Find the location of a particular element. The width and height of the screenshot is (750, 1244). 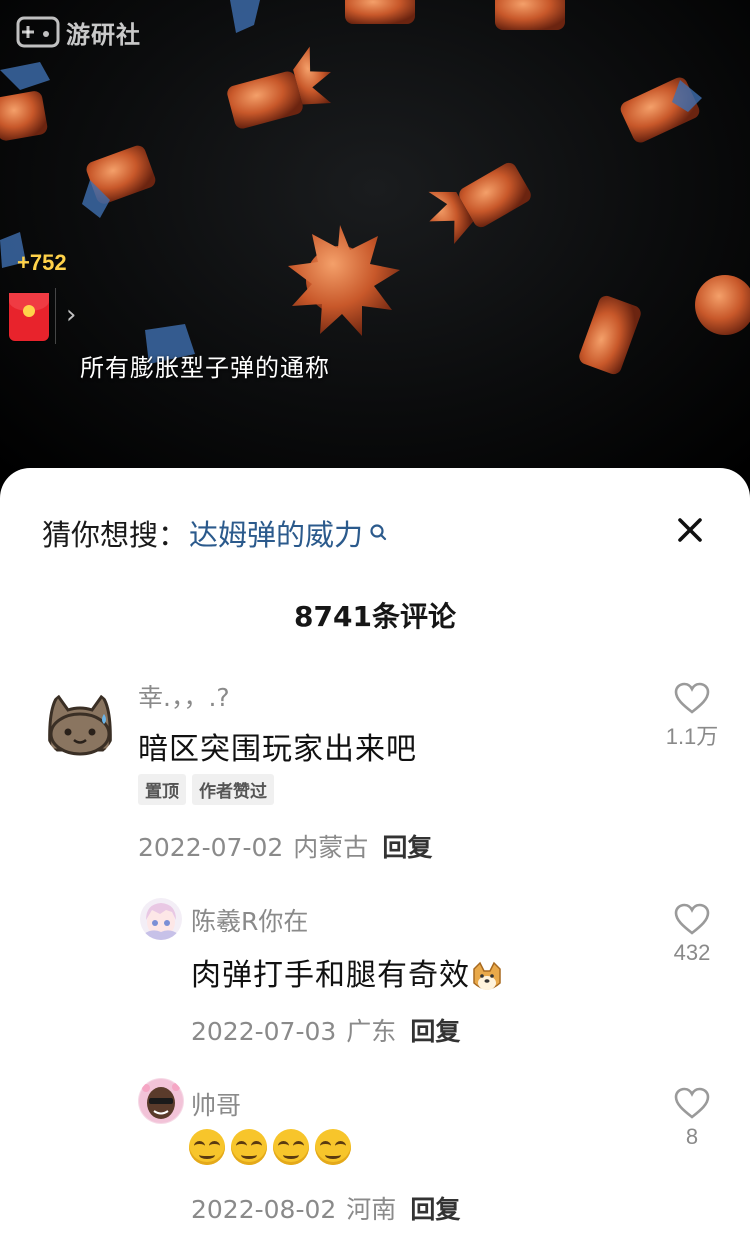

suggestion-prefix: 猜你想搜： is located at coordinates (115, 535).